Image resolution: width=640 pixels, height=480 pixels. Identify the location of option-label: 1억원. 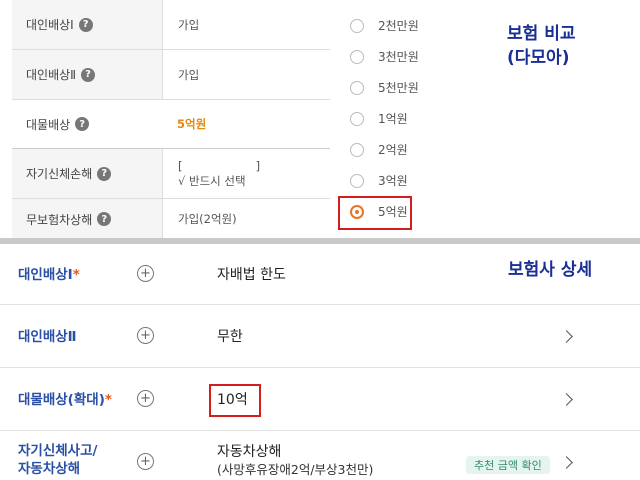
(393, 119).